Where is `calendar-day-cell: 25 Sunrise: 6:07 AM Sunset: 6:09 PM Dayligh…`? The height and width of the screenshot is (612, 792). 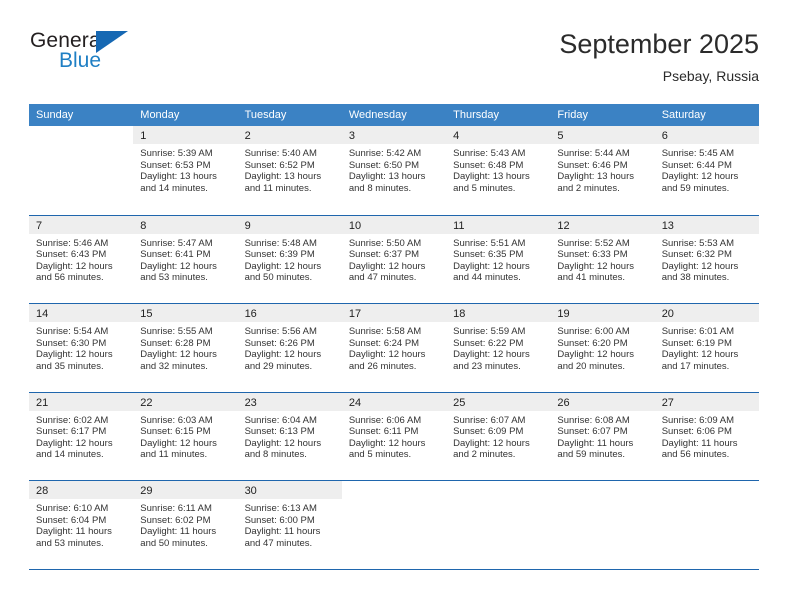
calendar-day-cell: 25 Sunrise: 6:07 AM Sunset: 6:09 PM Dayligh… is located at coordinates (498, 436).